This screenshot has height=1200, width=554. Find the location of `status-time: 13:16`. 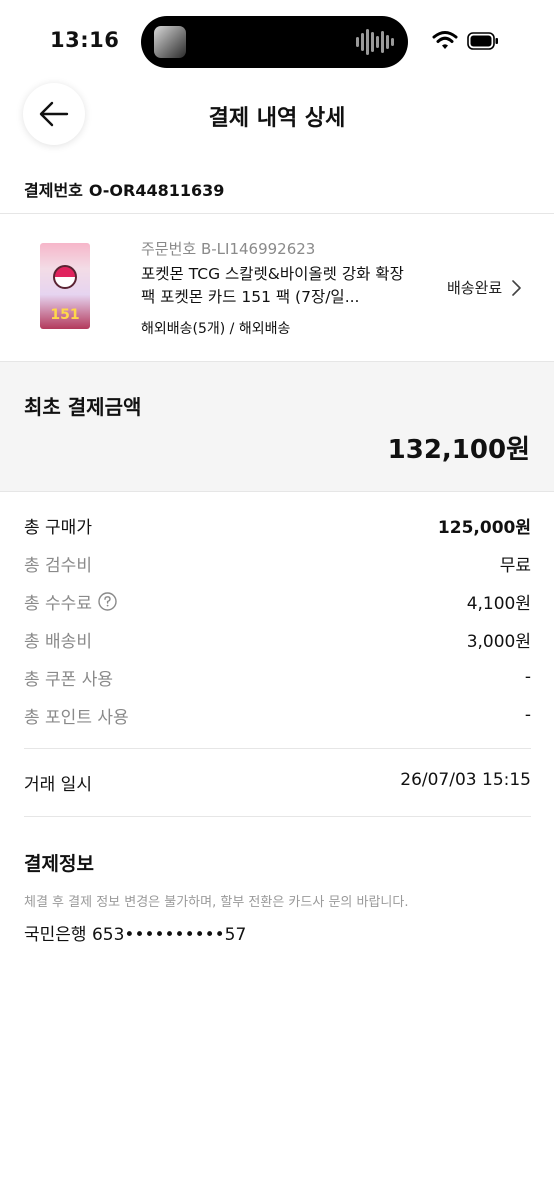

status-time: 13:16 is located at coordinates (85, 40).